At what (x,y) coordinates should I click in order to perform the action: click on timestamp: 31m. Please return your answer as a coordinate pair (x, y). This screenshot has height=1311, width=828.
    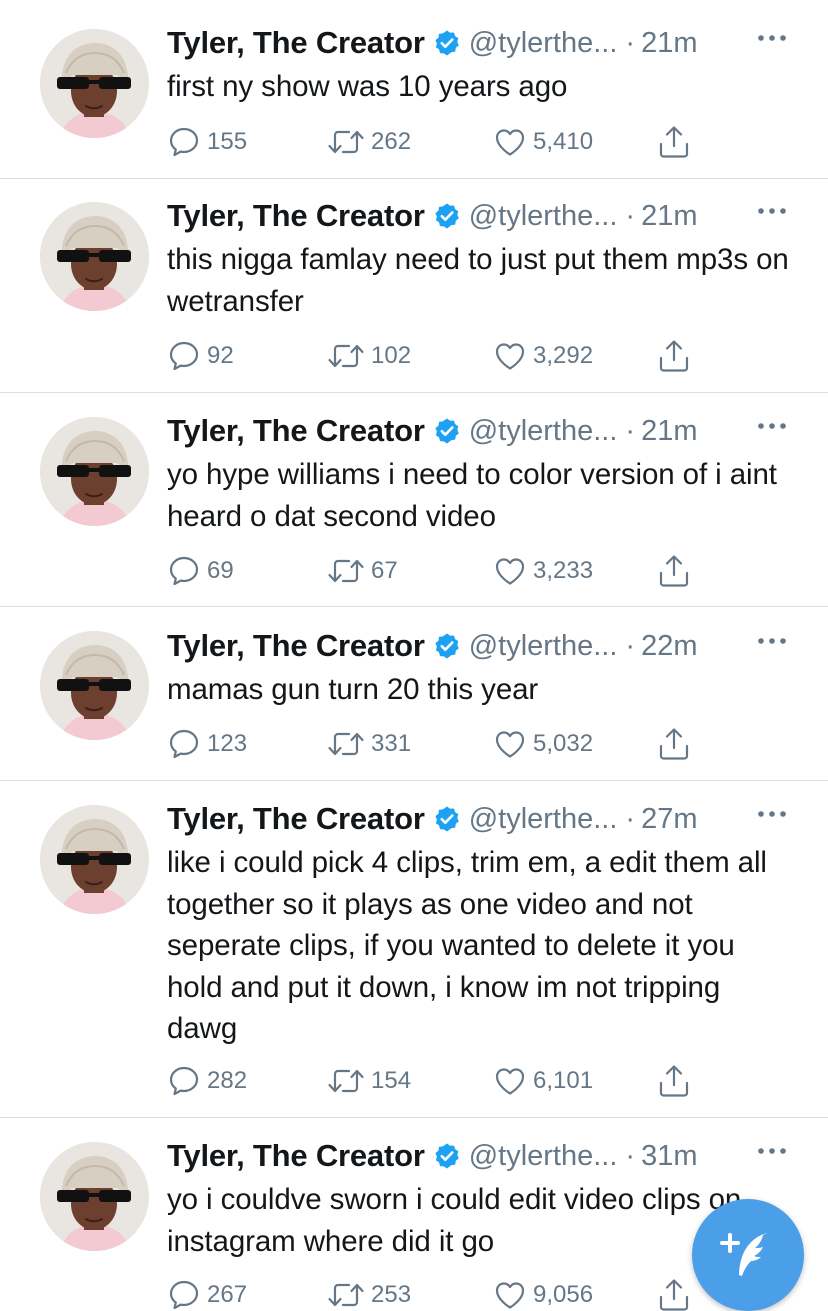
    Looking at the image, I should click on (669, 1156).